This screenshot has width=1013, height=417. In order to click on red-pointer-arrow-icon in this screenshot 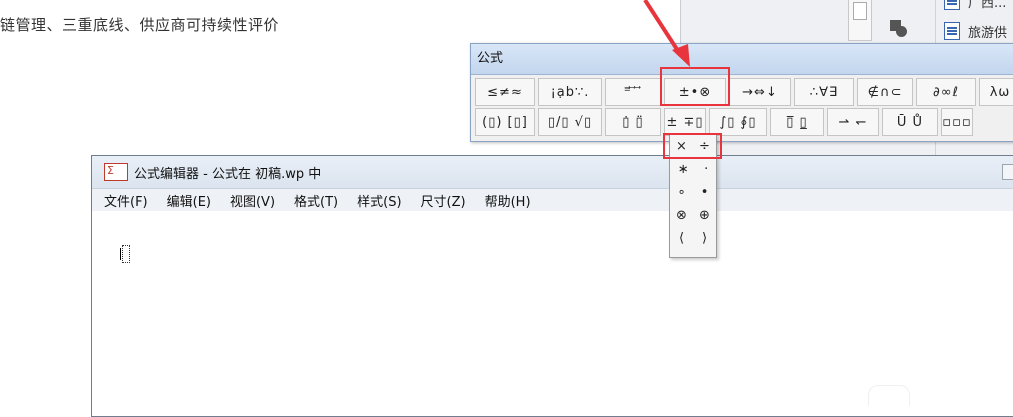, I will do `click(666, 33)`.